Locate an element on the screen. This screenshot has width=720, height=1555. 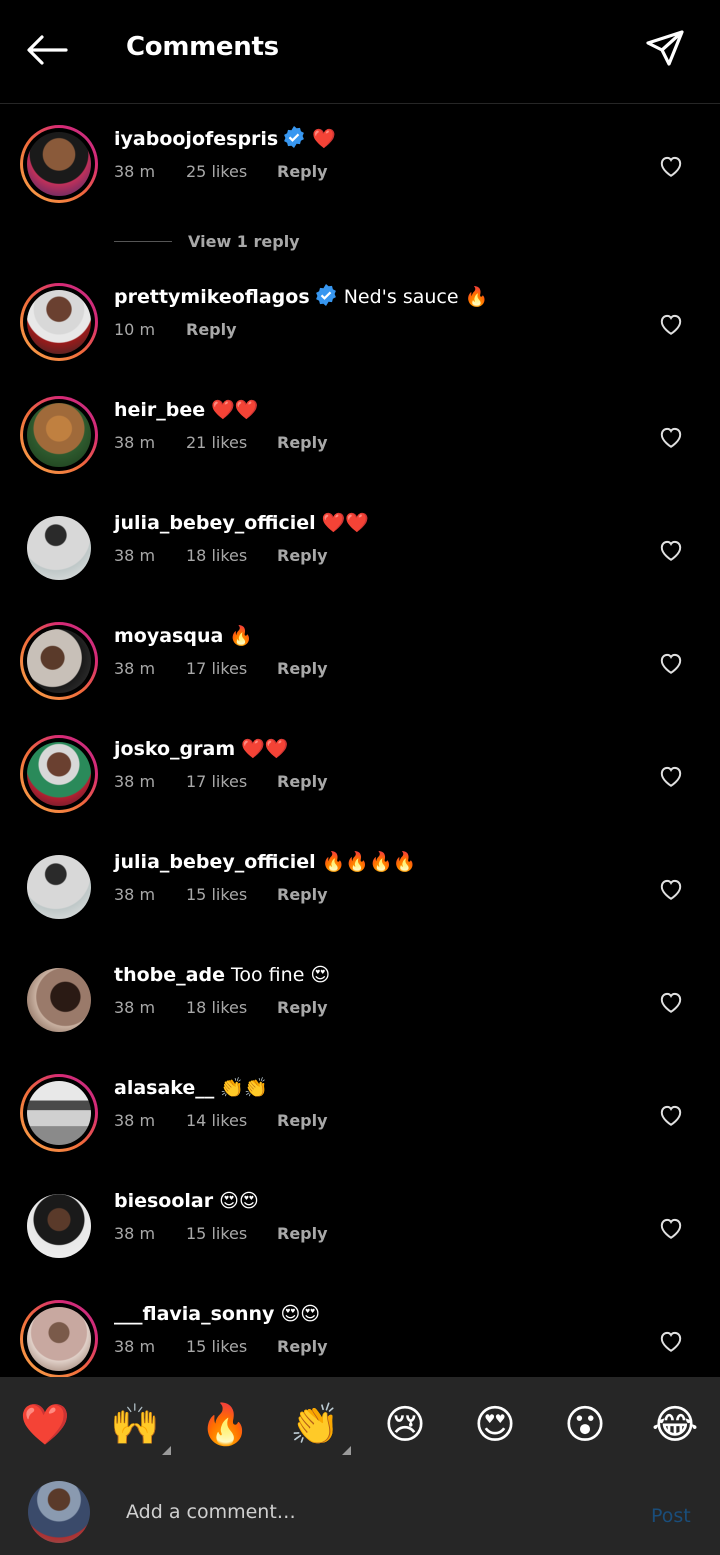
comment-likes: 14 likes is located at coordinates (231, 1120).